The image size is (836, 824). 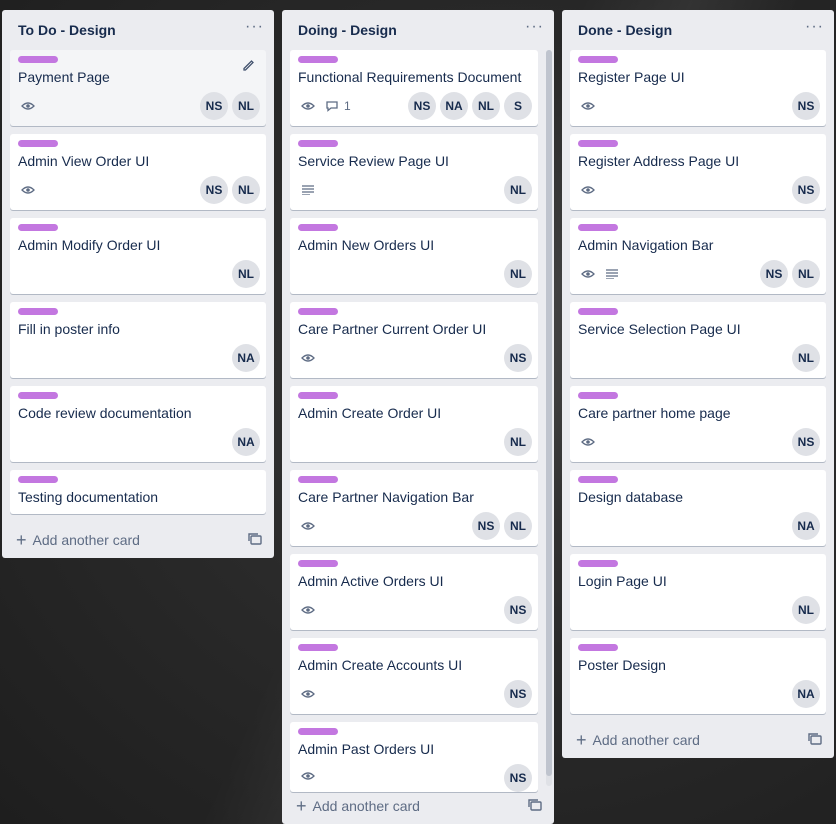 I want to click on card: Care partner home page NS, so click(x=698, y=424).